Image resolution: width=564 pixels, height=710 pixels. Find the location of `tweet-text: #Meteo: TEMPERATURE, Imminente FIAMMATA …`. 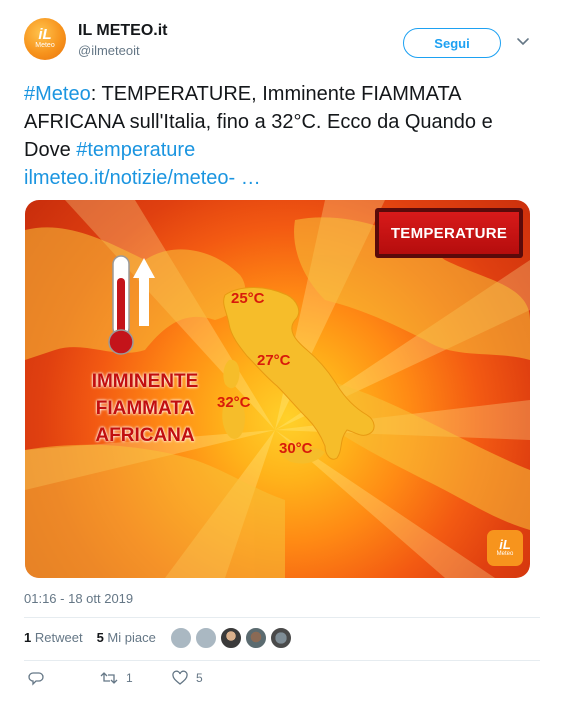

tweet-text: #Meteo: TEMPERATURE, Imminente FIAMMATA … is located at coordinates (284, 136).